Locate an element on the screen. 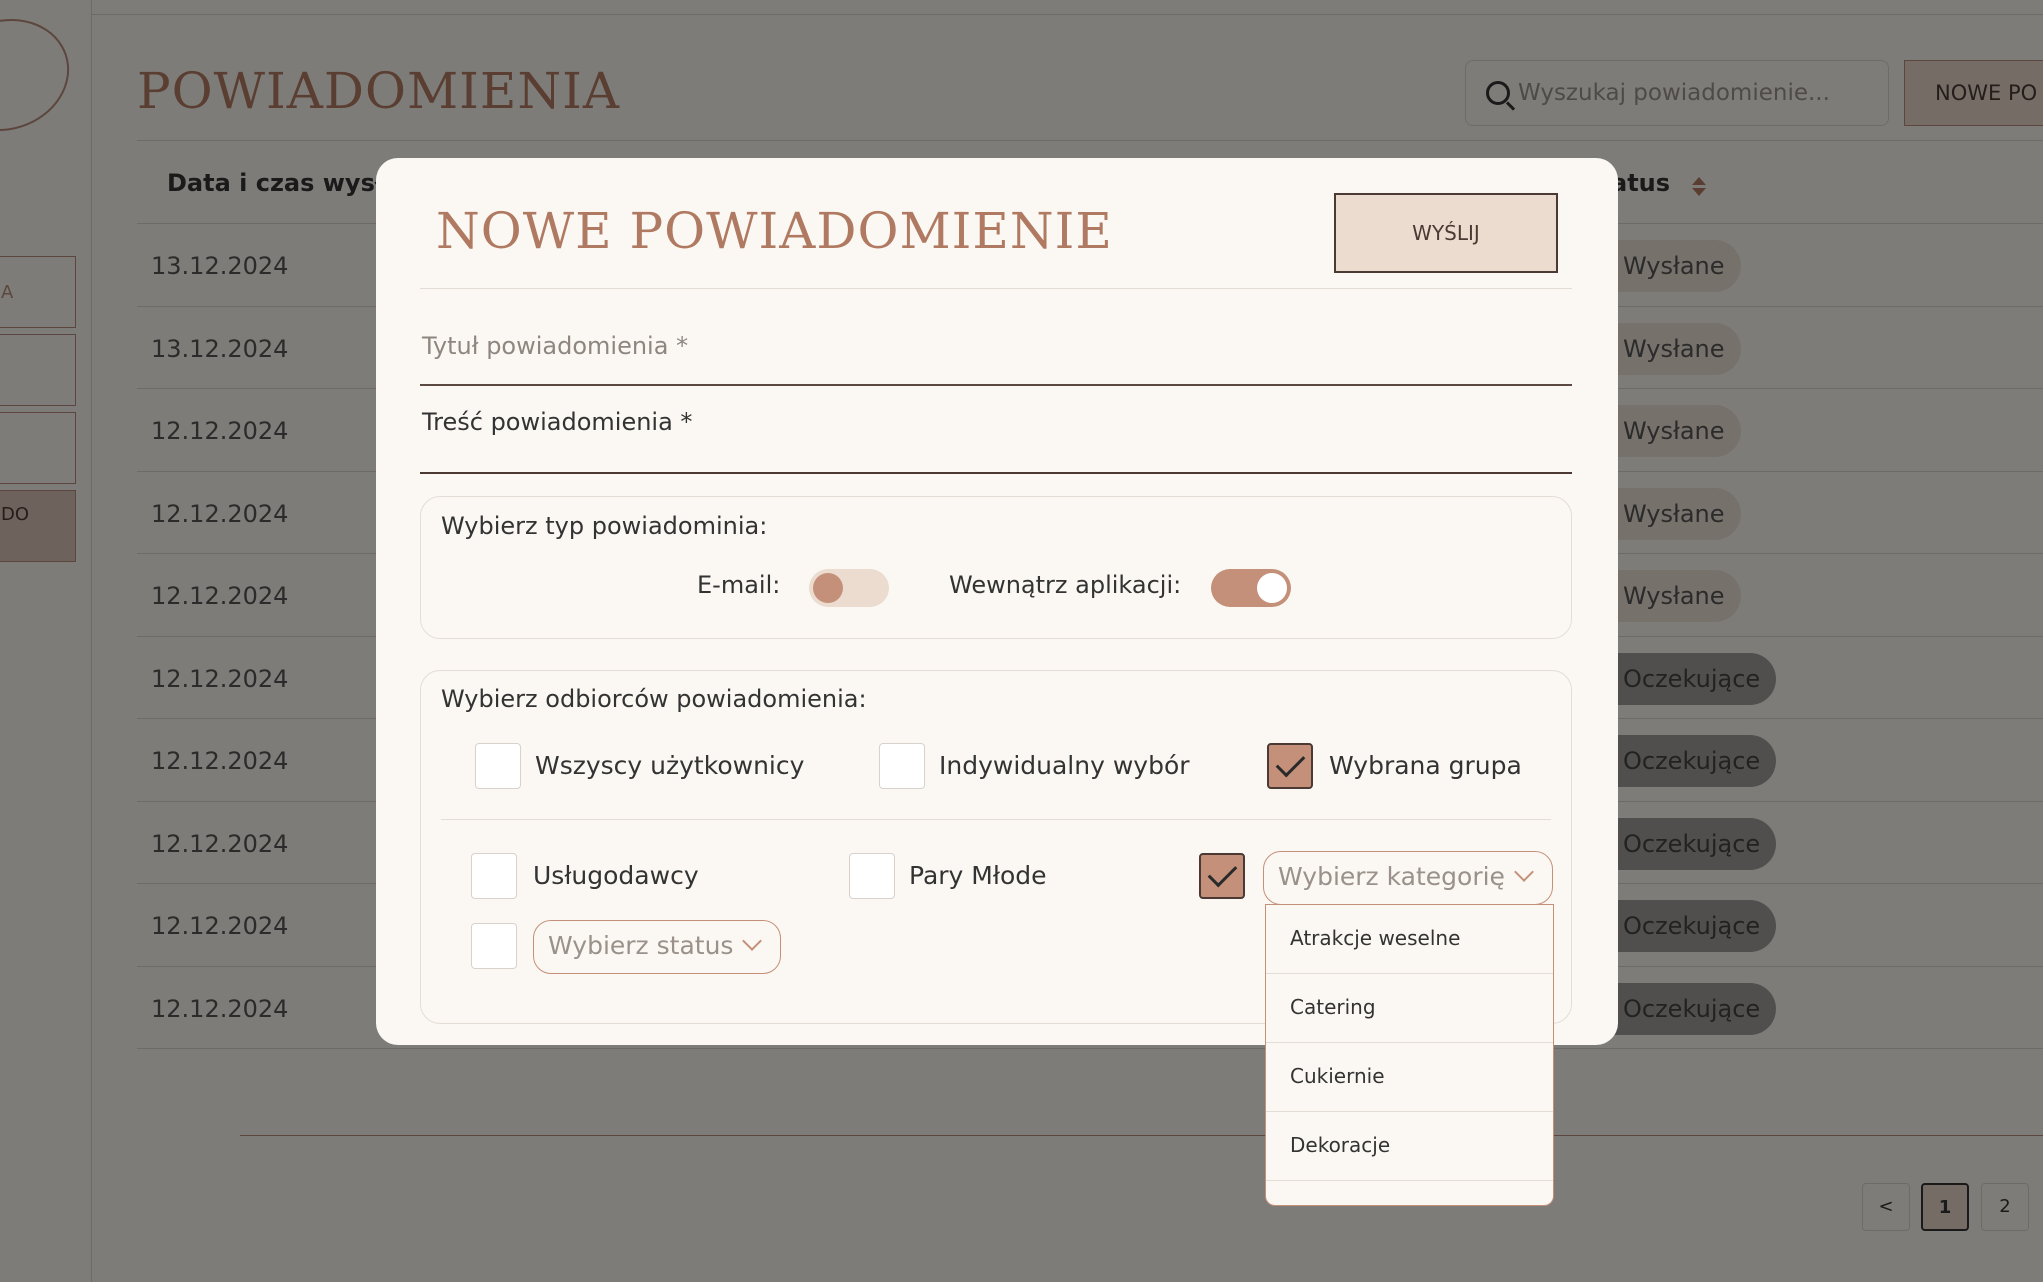 The image size is (2043, 1282). individual-label: Indywidualny wybór is located at coordinates (1064, 765).